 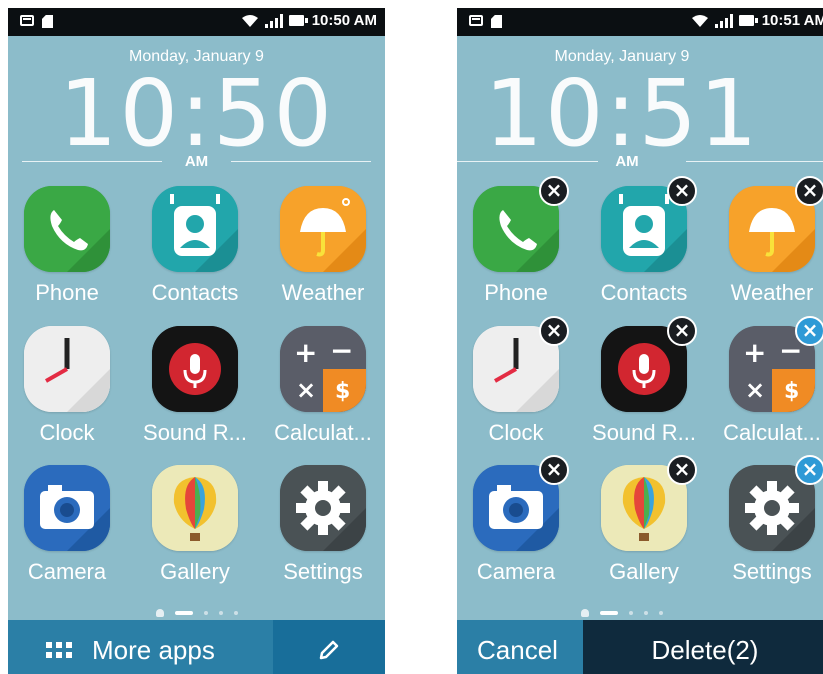 I want to click on app-clock: Clock, so click(x=67, y=388).